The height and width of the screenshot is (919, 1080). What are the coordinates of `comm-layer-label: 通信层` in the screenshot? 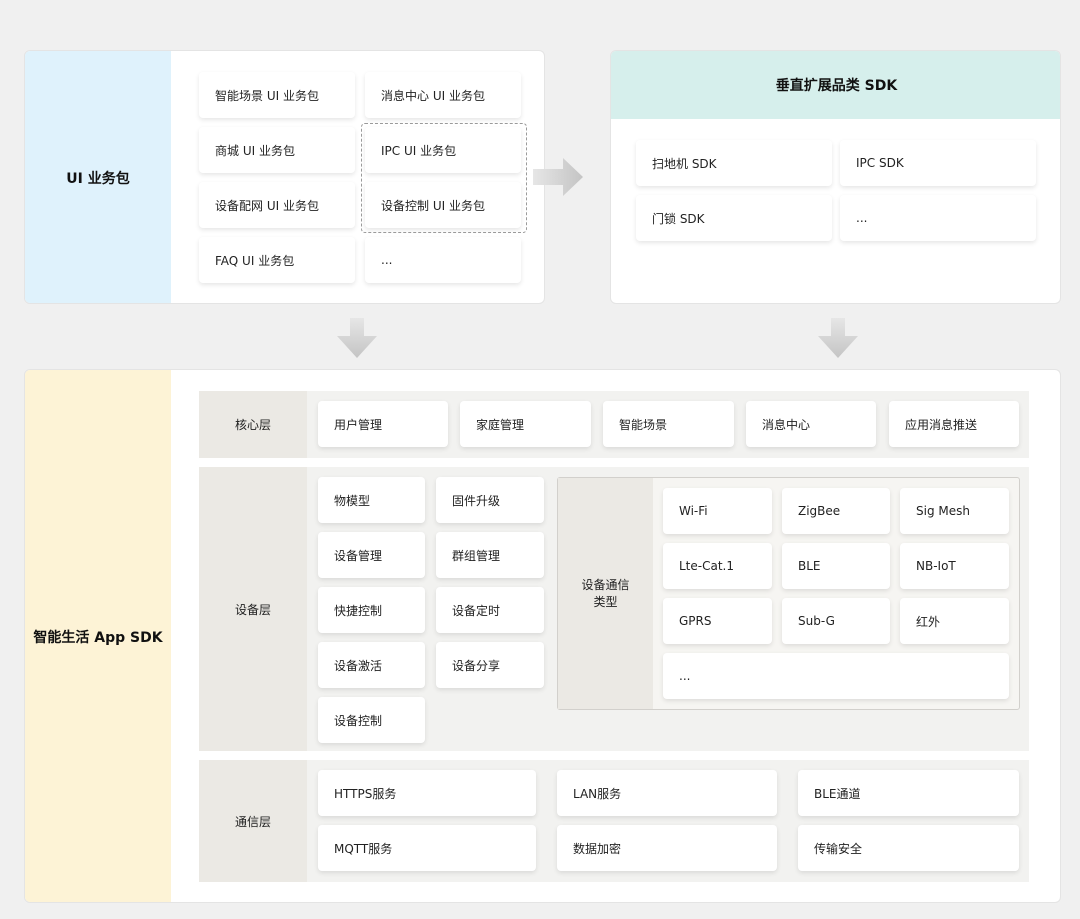 It's located at (253, 821).